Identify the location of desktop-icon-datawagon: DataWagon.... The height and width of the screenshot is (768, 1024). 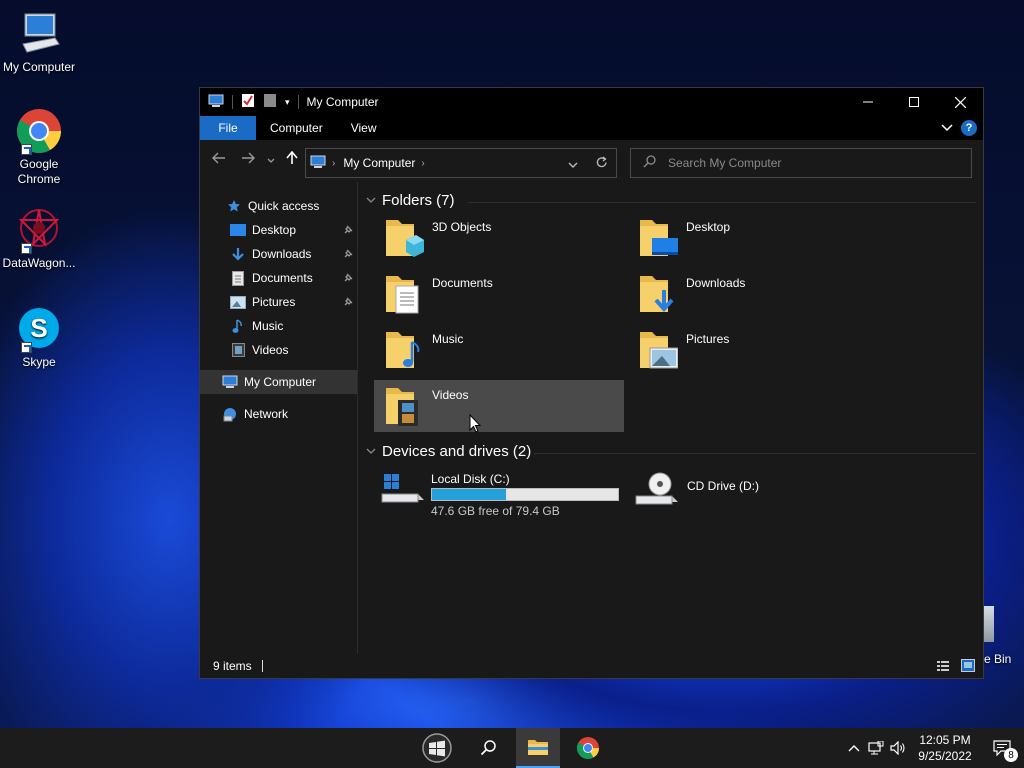
(39, 238).